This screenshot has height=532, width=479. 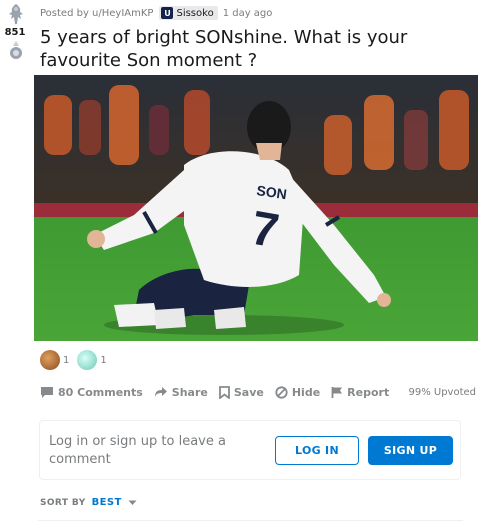 I want to click on share-label: Share, so click(x=189, y=392).